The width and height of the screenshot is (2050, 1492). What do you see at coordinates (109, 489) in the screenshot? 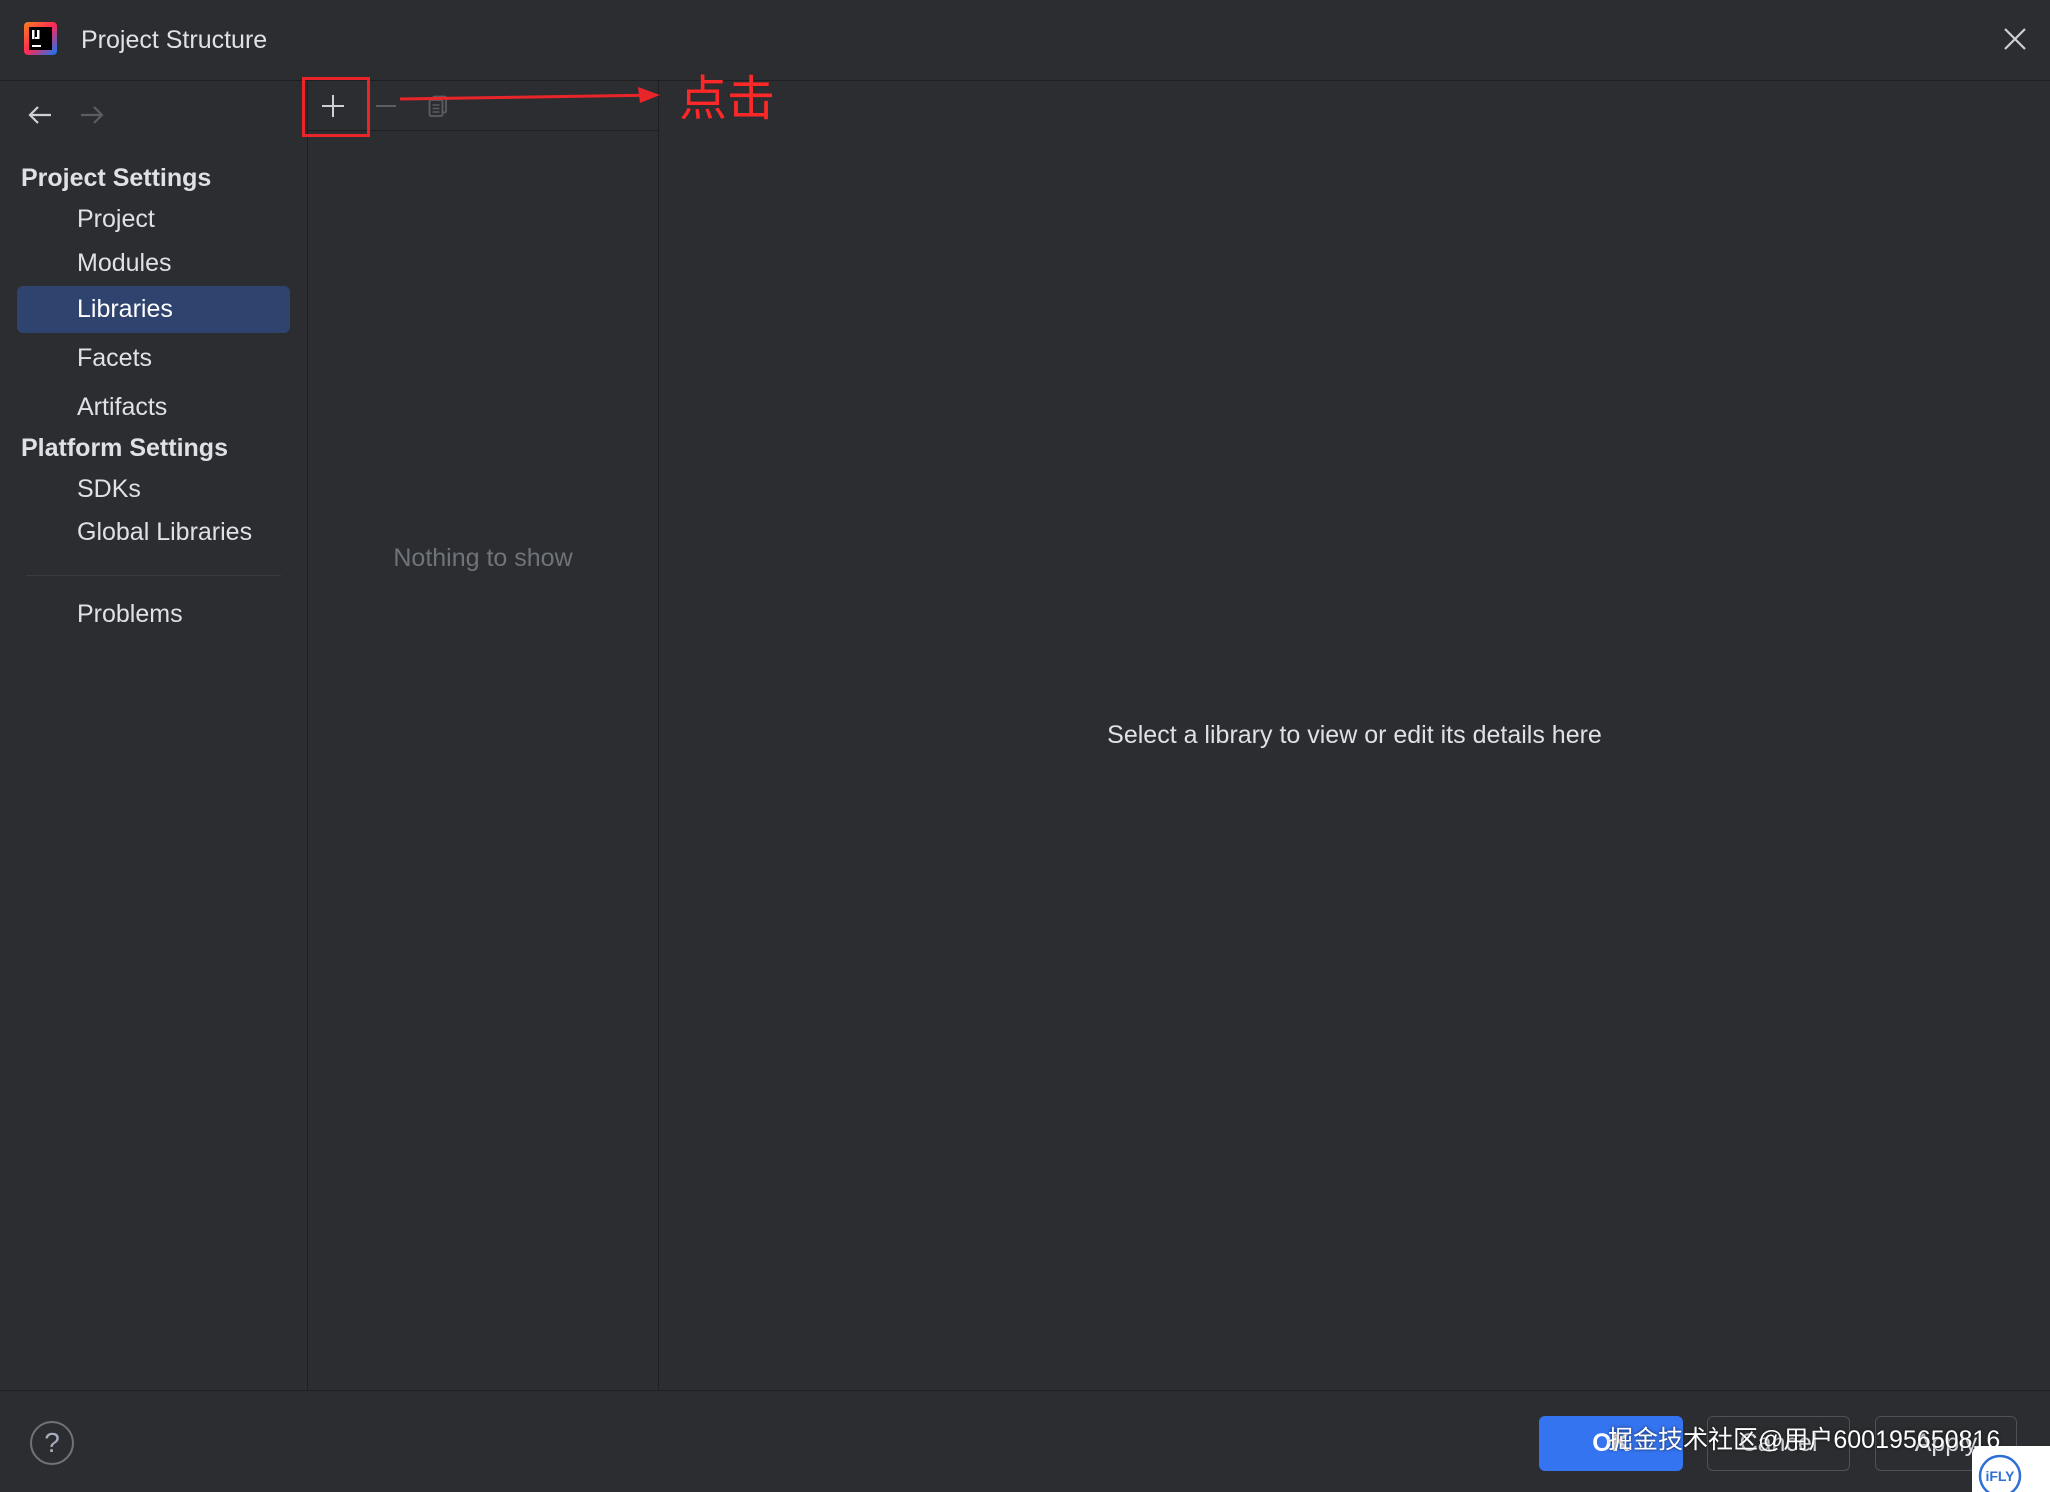
I see `sidebar-item-label: SDKs` at bounding box center [109, 489].